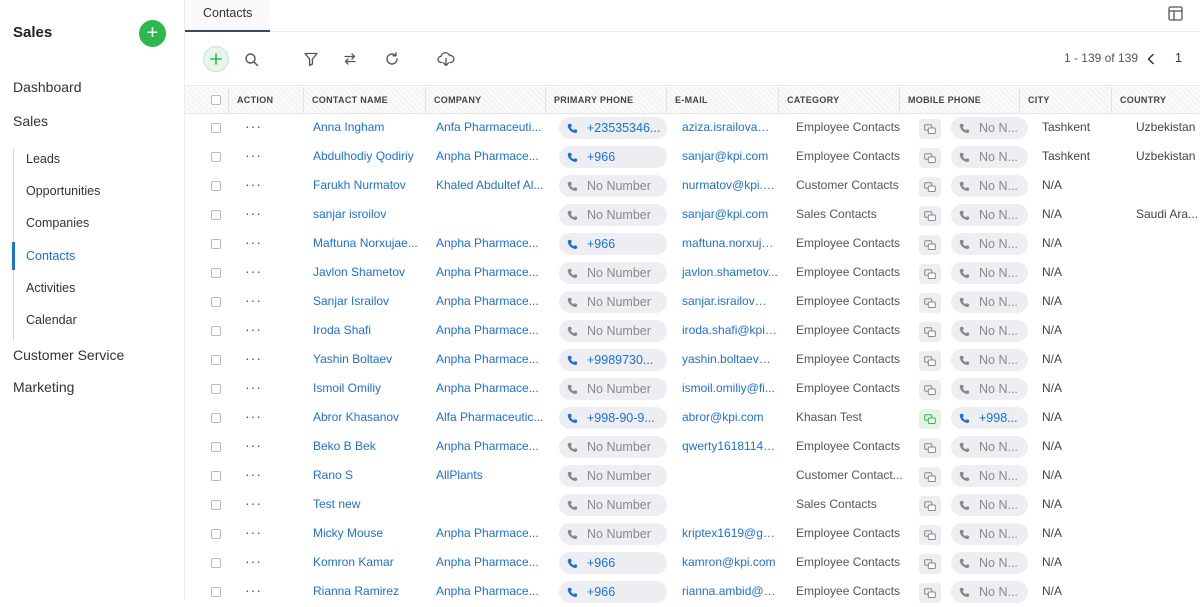  I want to click on tab-contacts: Contacts, so click(228, 16).